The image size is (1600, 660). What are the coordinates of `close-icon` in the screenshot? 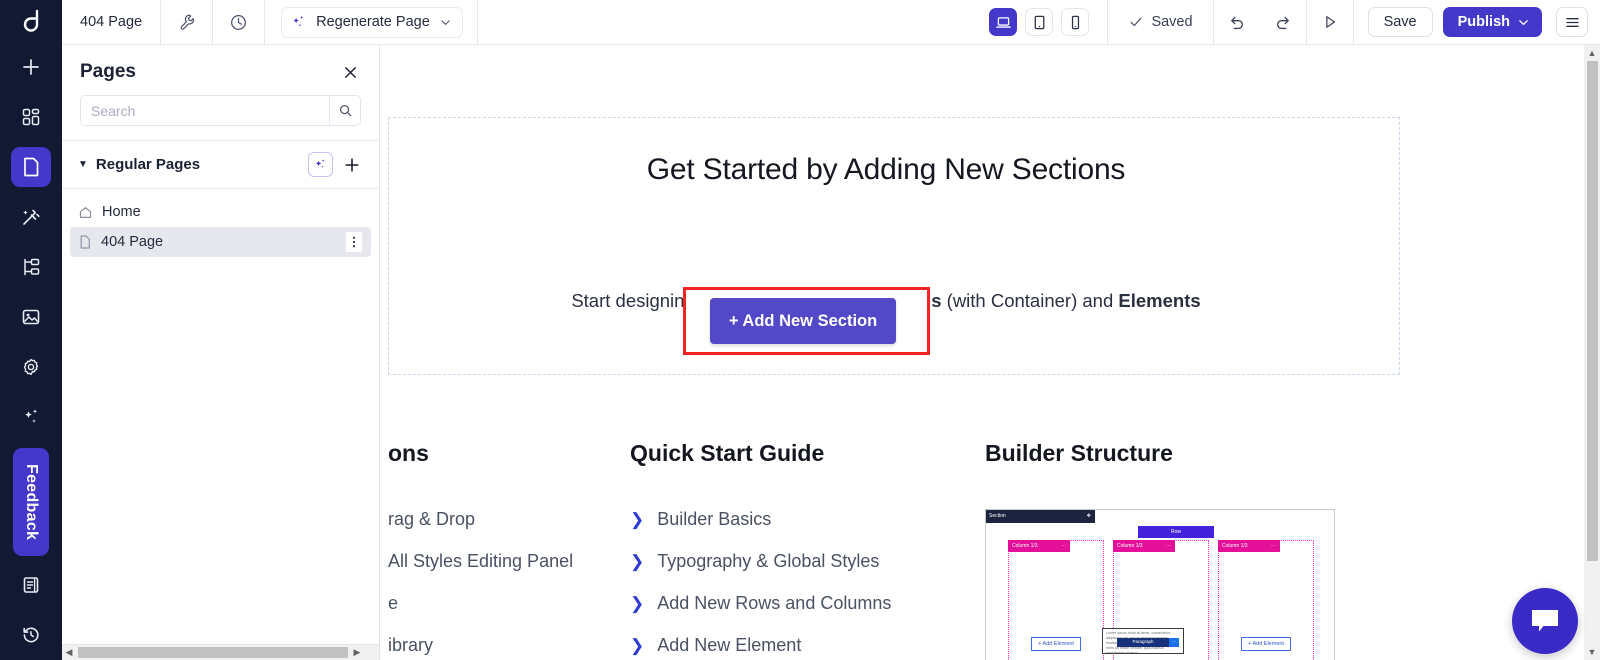 It's located at (350, 72).